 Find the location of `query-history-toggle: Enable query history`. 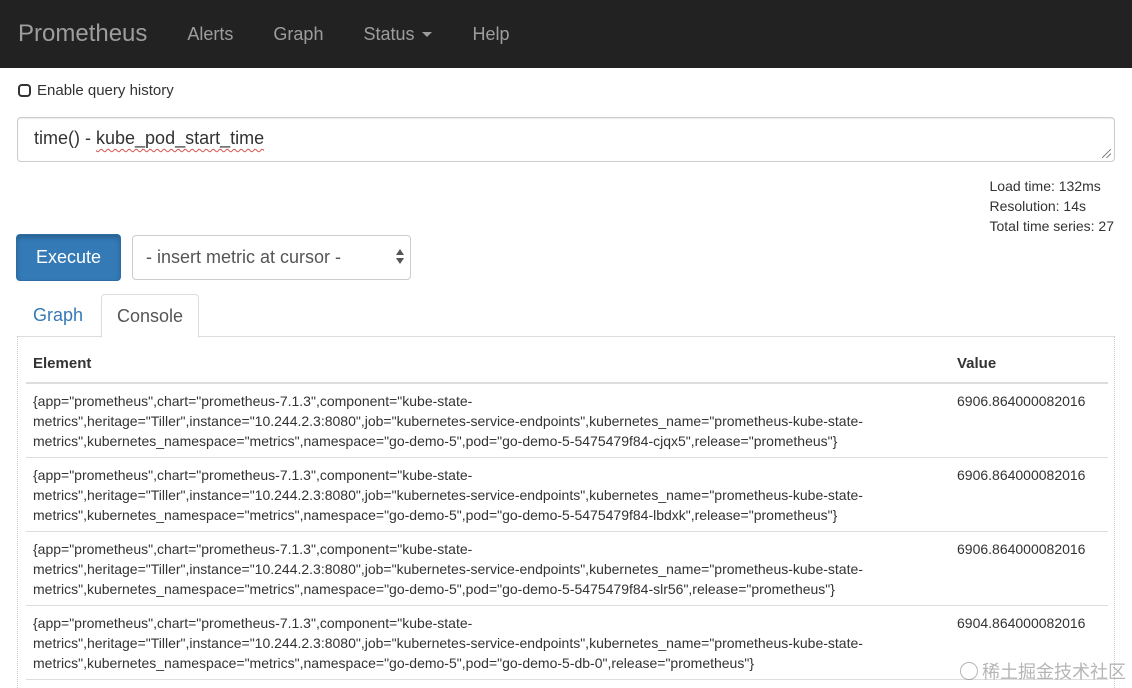

query-history-toggle: Enable query history is located at coordinates (96, 90).